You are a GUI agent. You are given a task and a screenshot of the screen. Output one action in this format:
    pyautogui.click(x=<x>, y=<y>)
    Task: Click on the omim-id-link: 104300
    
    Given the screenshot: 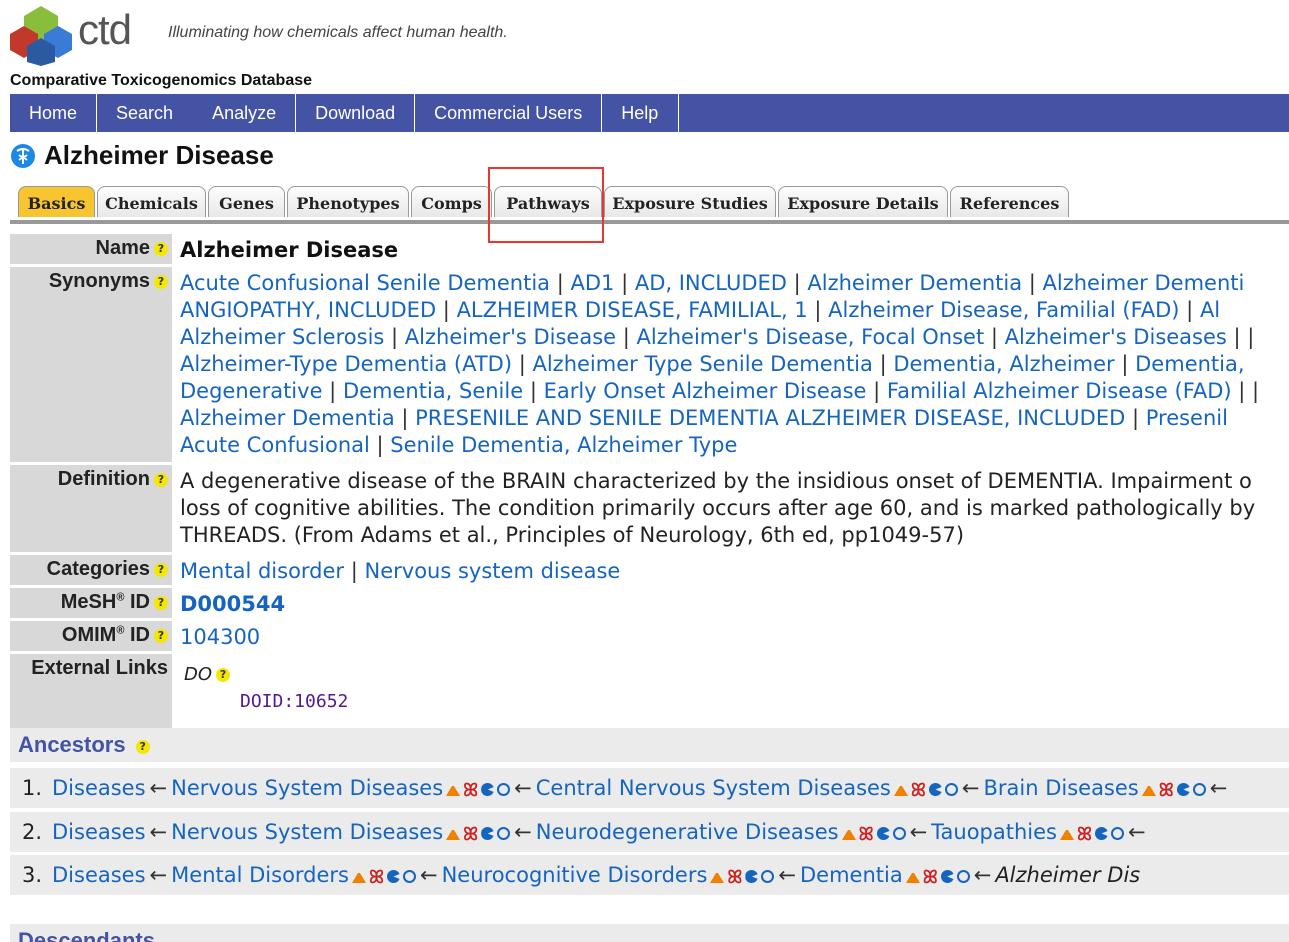 What is the action you would take?
    pyautogui.click(x=220, y=637)
    